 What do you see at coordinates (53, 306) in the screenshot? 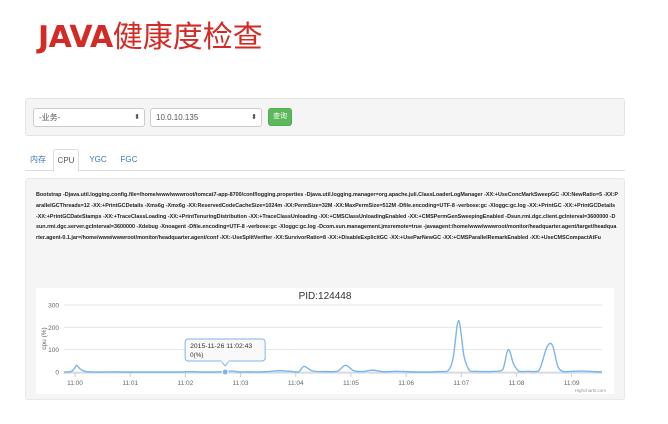
I see `chart-y-tick-label: 300` at bounding box center [53, 306].